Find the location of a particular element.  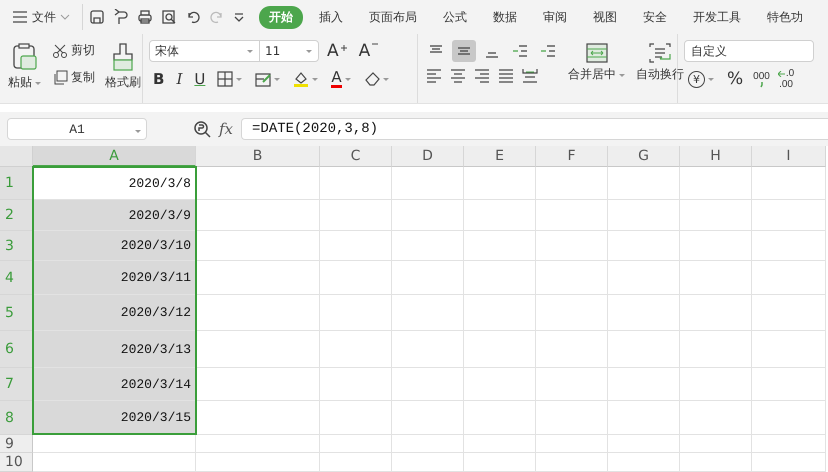

align-right-icon is located at coordinates (482, 76).